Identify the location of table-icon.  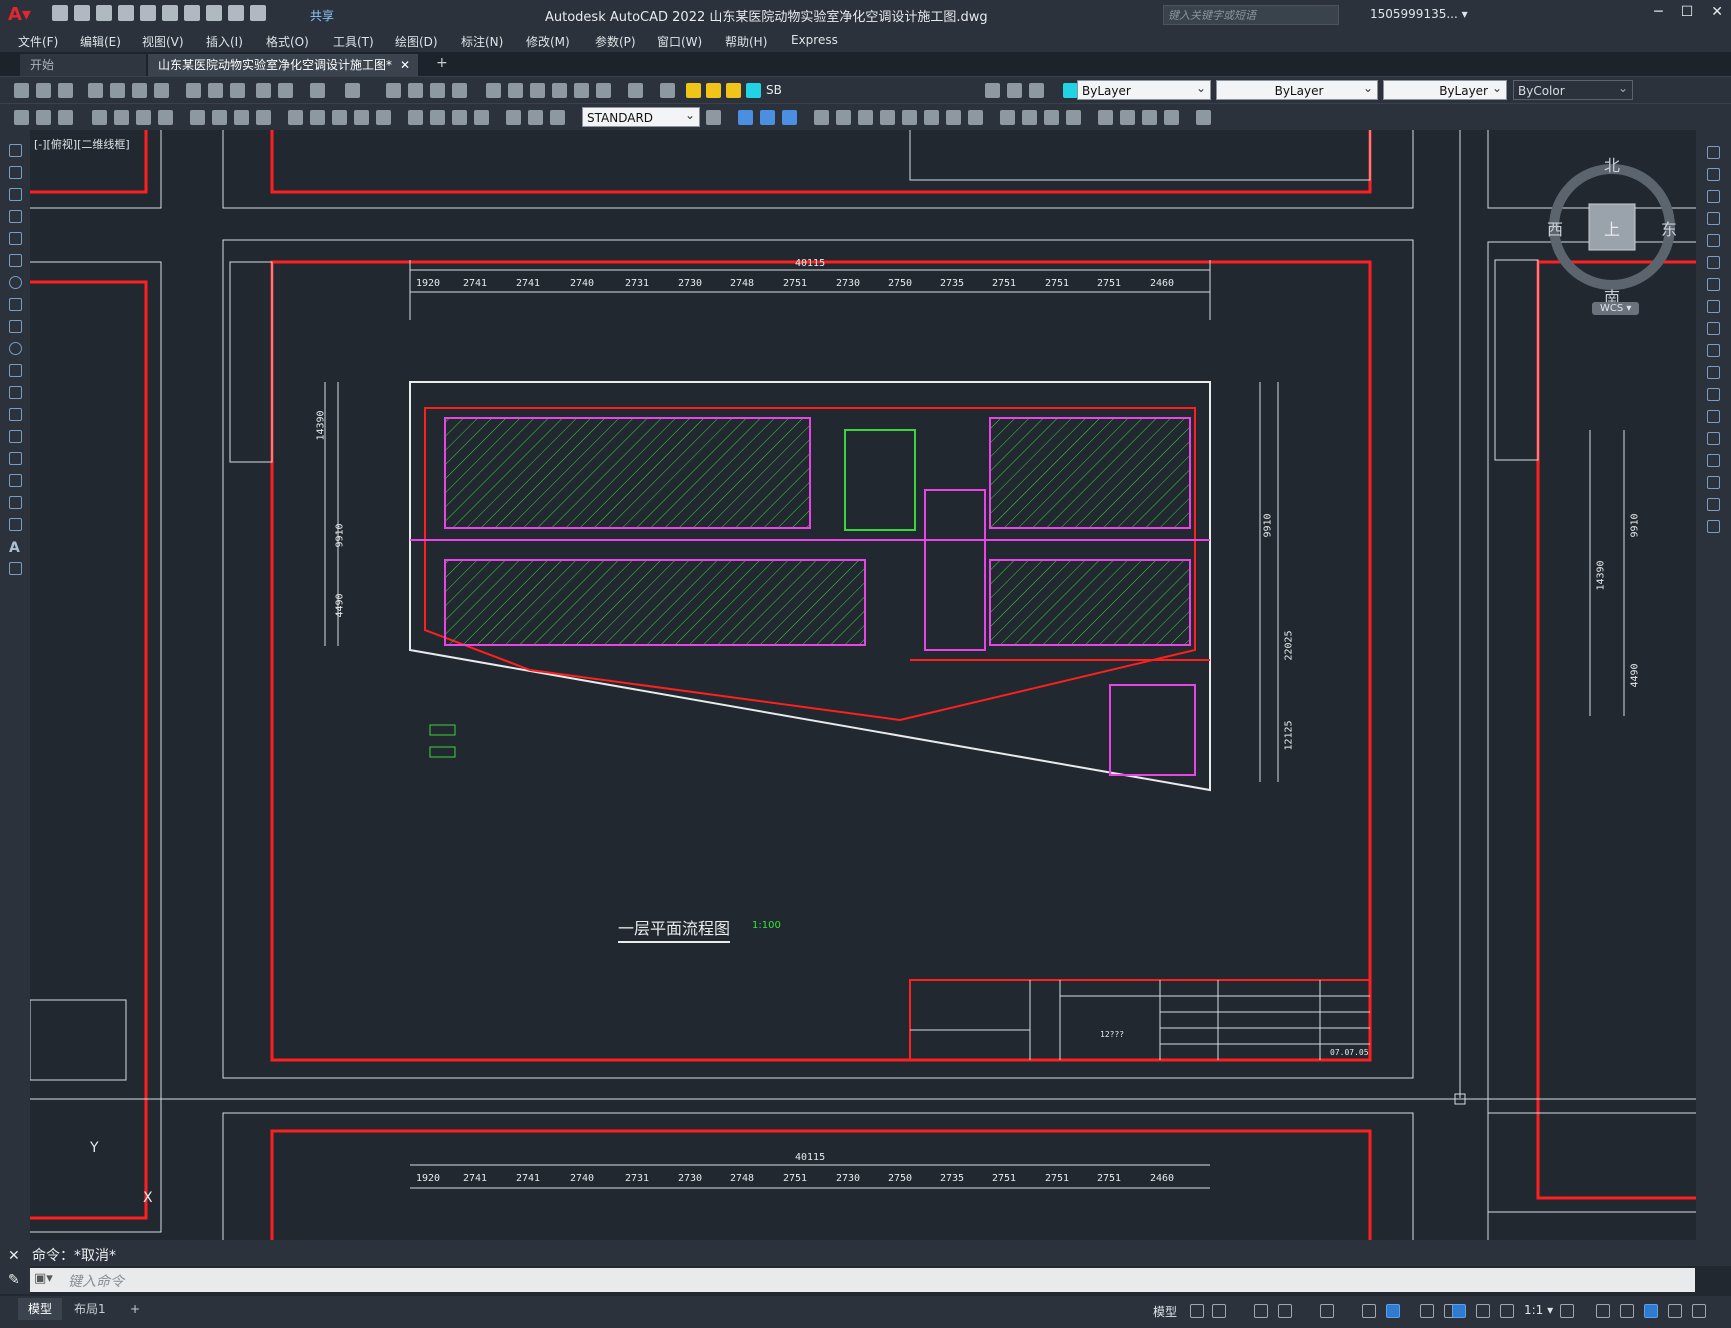
(15, 524).